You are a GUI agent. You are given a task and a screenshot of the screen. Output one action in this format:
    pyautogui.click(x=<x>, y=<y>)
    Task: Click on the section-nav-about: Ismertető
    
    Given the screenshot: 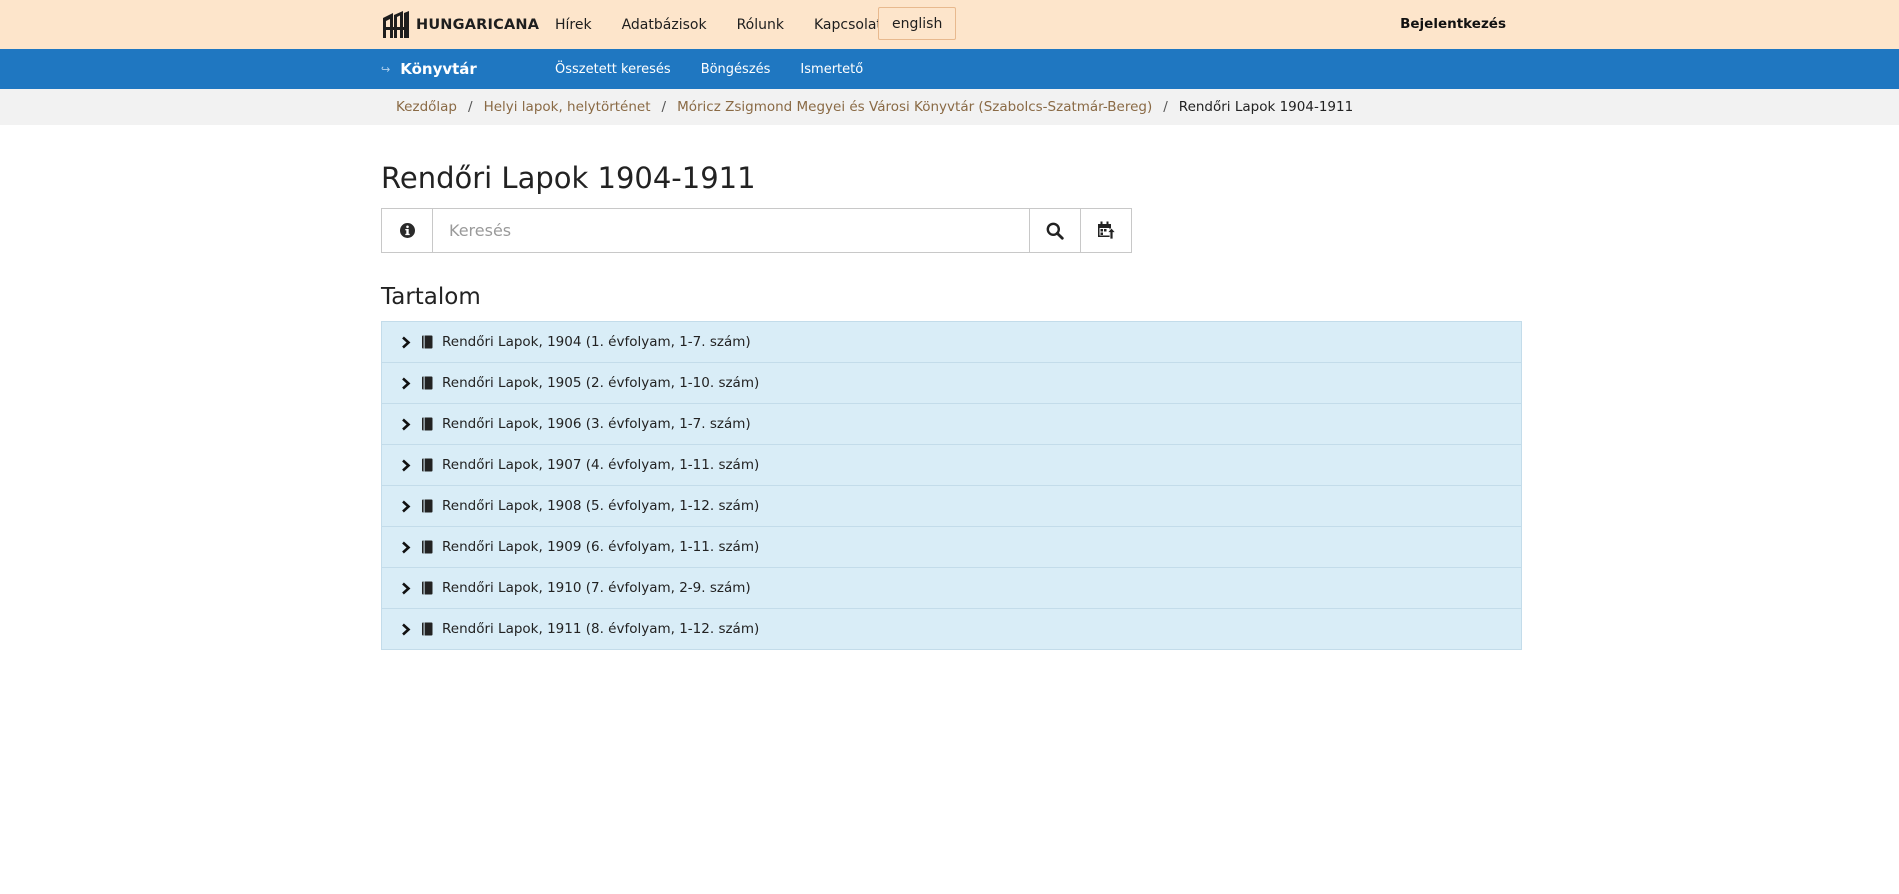 What is the action you would take?
    pyautogui.click(x=831, y=69)
    